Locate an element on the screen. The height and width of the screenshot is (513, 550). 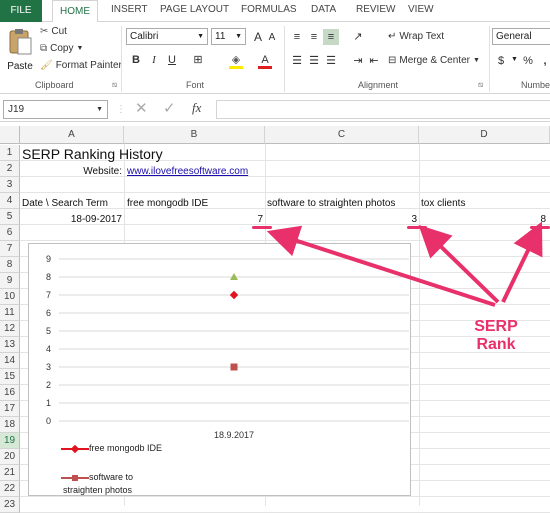
arrow-to-d5 is located at coordinates (522, 262).